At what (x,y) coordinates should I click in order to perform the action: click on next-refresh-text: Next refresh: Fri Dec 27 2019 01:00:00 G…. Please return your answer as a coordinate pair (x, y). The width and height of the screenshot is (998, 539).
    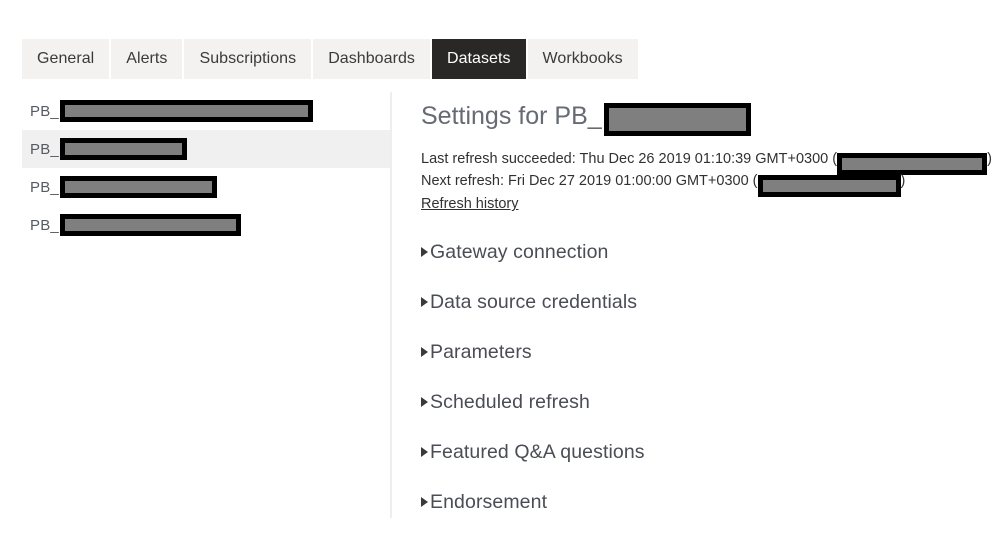
    Looking at the image, I should click on (589, 181).